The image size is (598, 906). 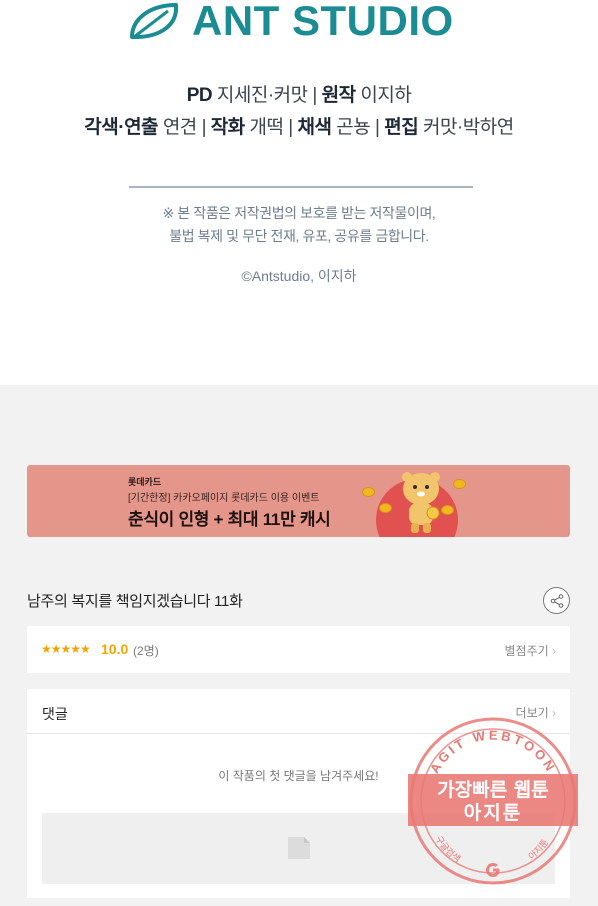 I want to click on share-button, so click(x=556, y=600).